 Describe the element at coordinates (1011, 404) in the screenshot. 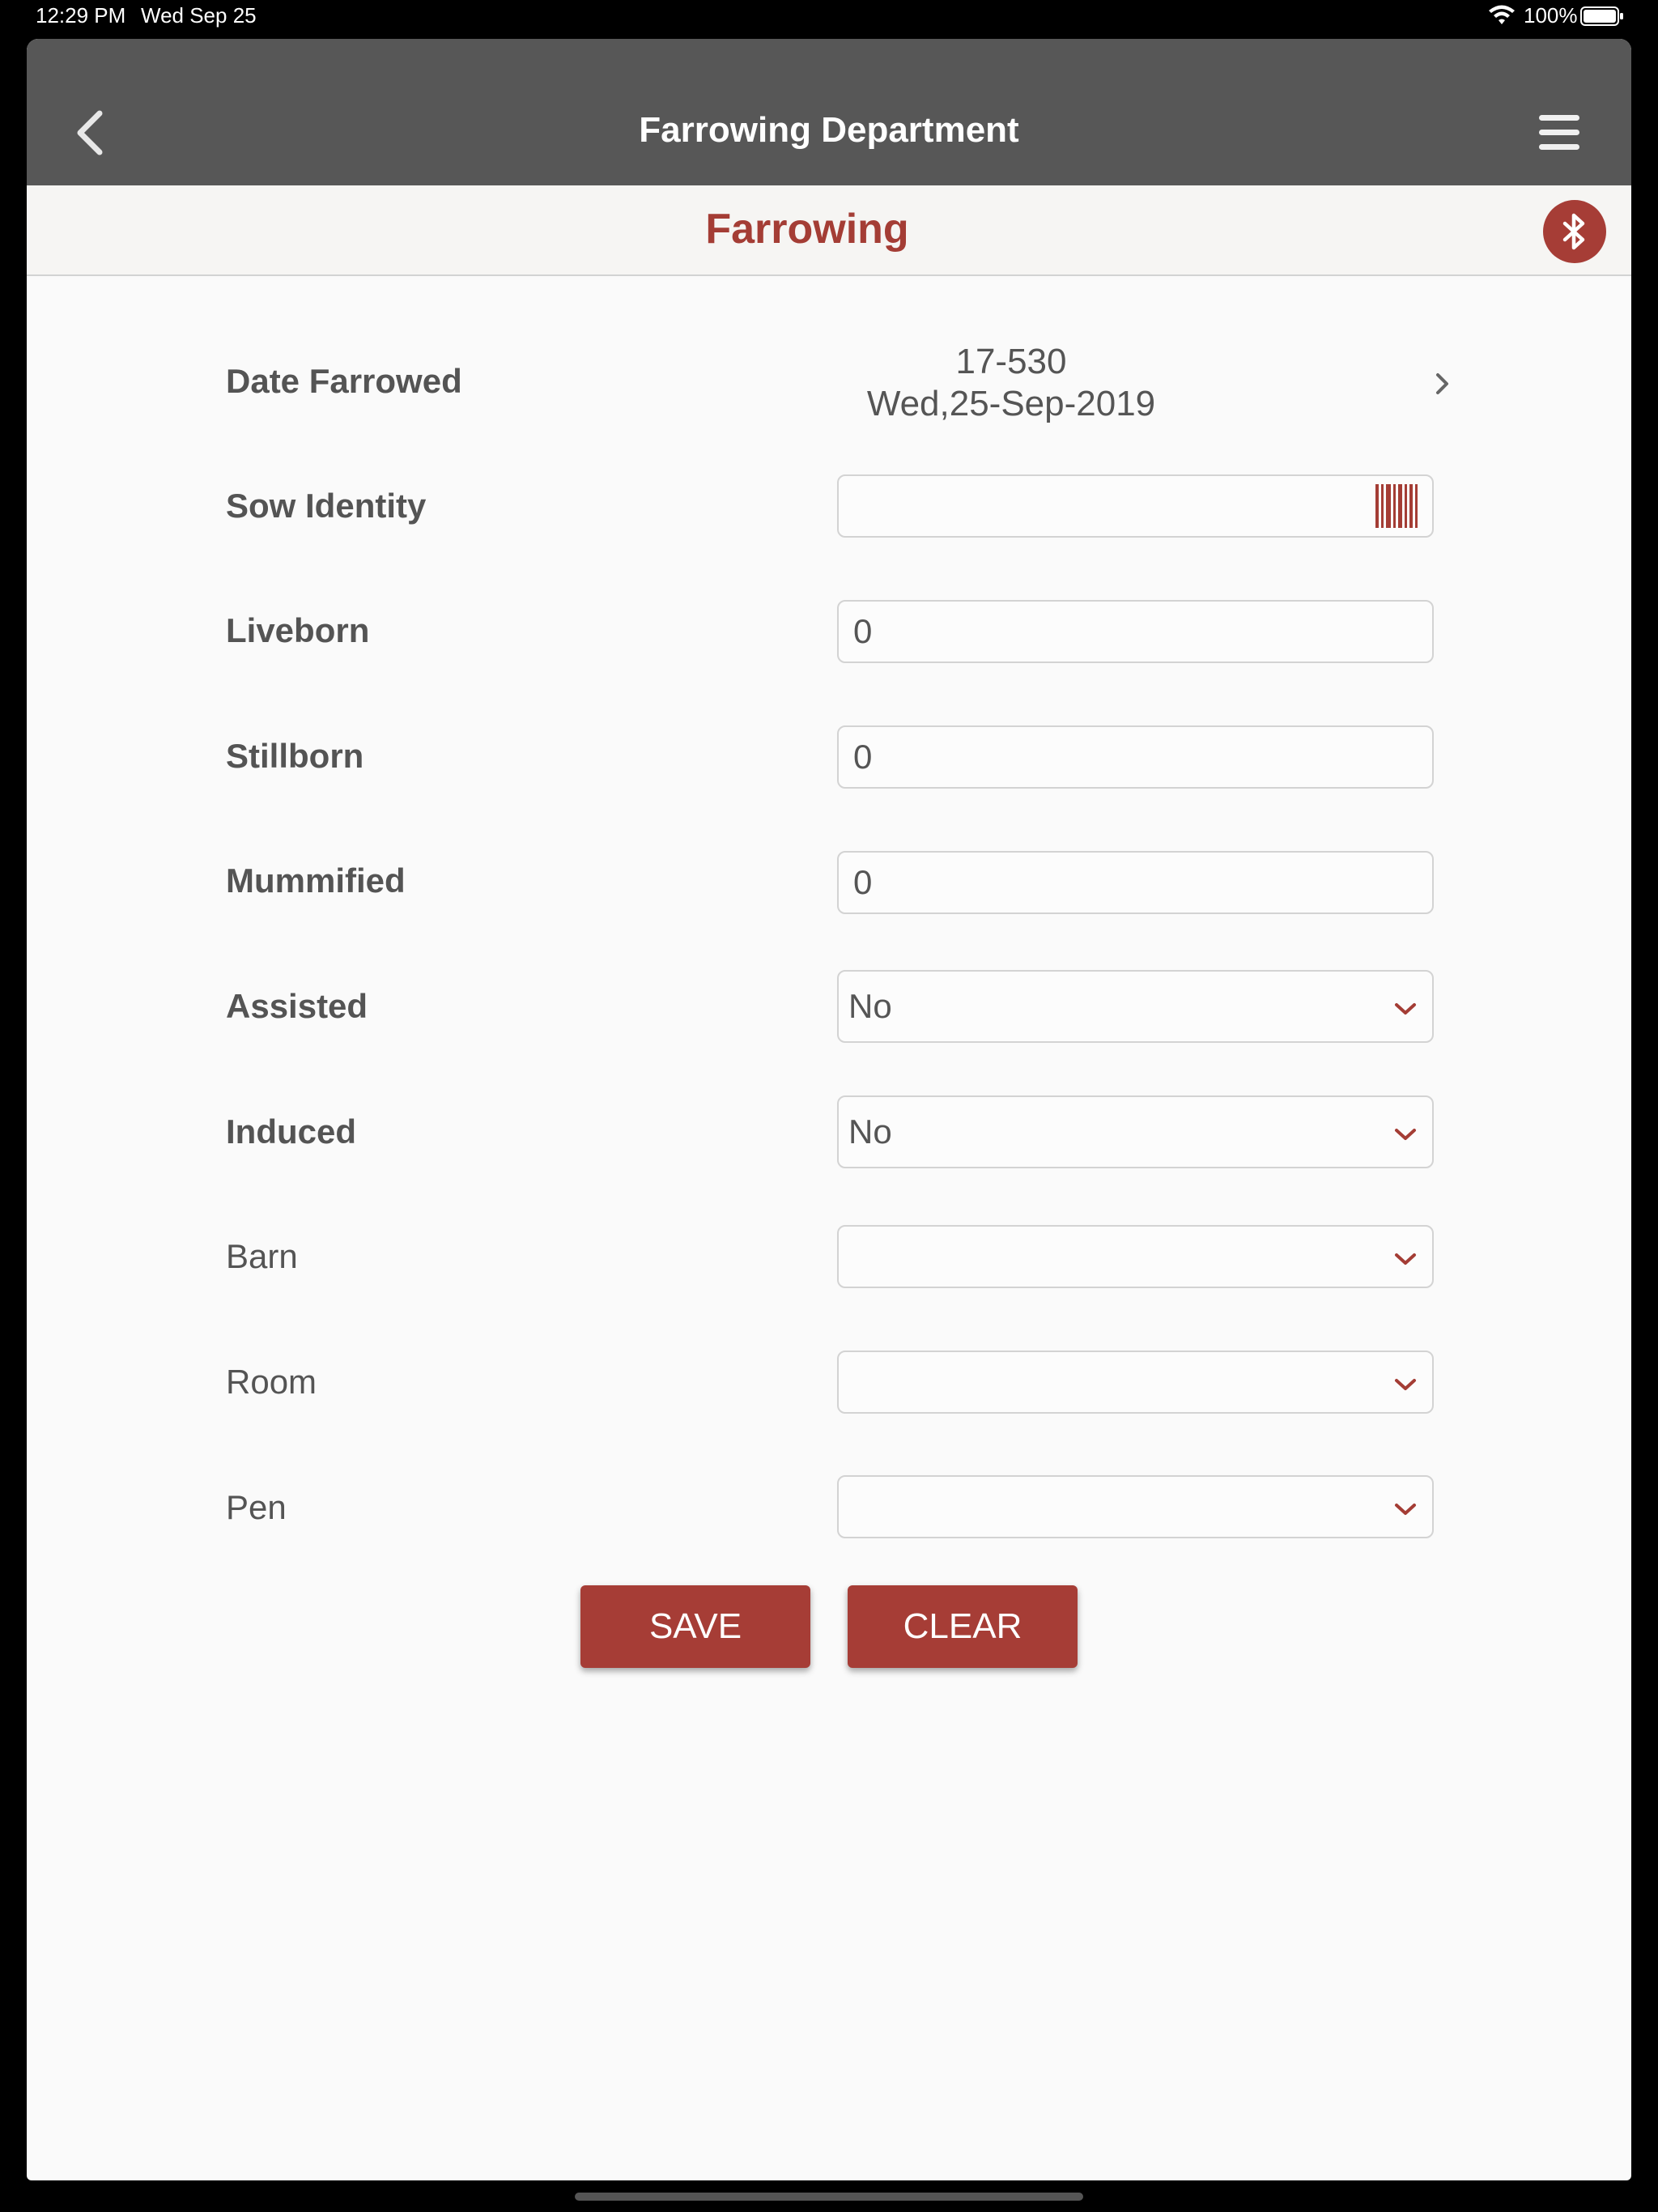

I see `date-farrowed-date: Wed,25-Sep-2019` at that location.